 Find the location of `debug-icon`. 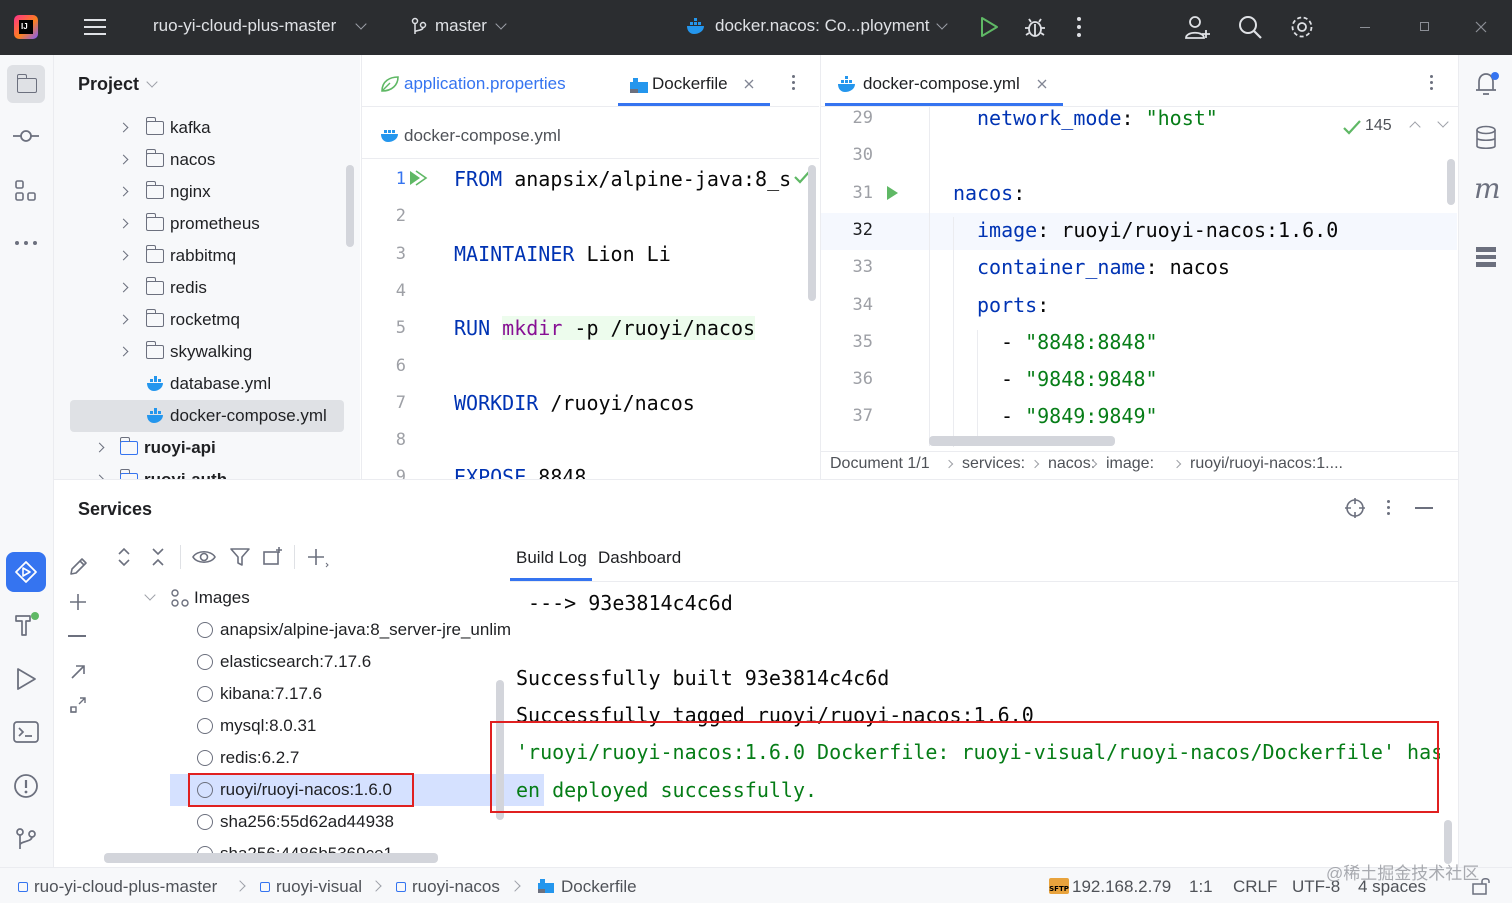

debug-icon is located at coordinates (1035, 27).